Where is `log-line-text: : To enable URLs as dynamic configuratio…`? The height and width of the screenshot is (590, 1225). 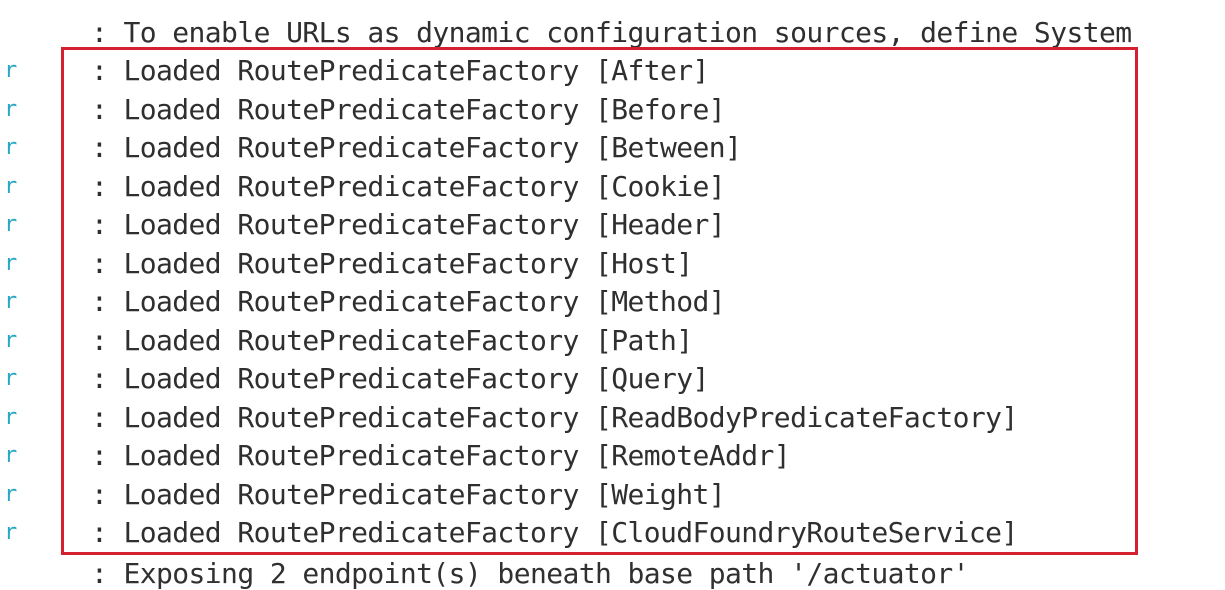 log-line-text: : To enable URLs as dynamic configuratio… is located at coordinates (611, 32).